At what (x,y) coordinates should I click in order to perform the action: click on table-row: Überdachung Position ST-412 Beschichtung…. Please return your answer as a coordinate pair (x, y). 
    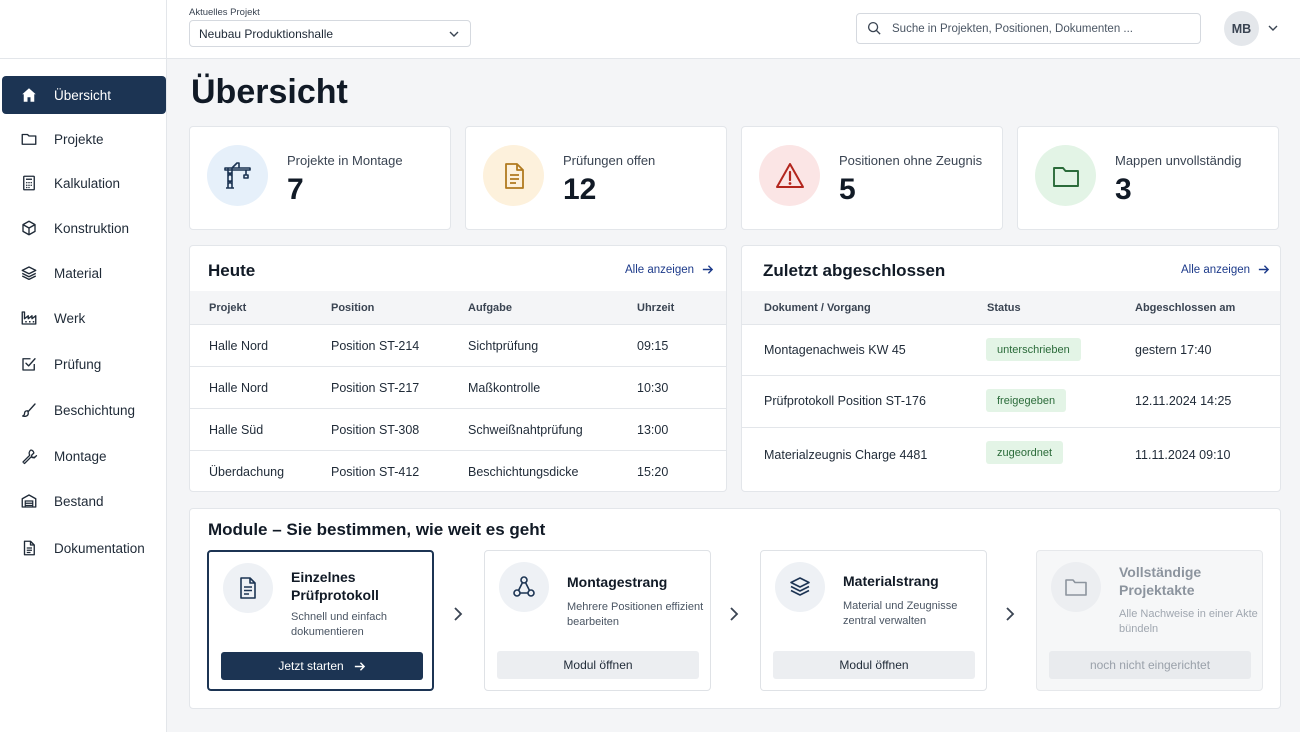
    Looking at the image, I should click on (458, 470).